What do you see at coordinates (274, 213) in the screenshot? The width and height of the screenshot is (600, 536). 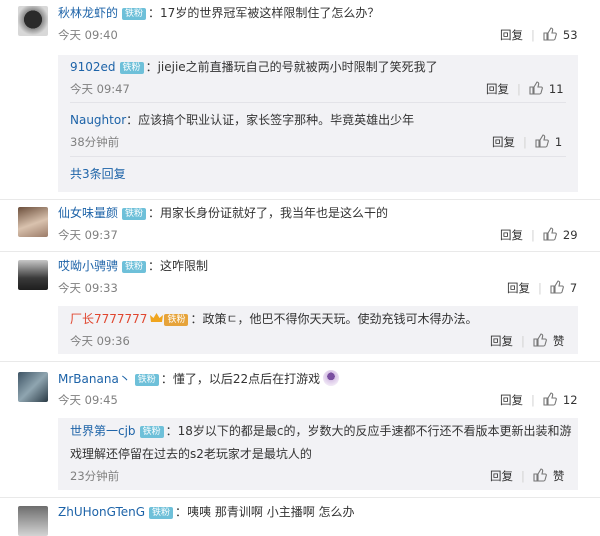 I see `comment-text: 用家长身份证就好了，我当年也是这么干的` at bounding box center [274, 213].